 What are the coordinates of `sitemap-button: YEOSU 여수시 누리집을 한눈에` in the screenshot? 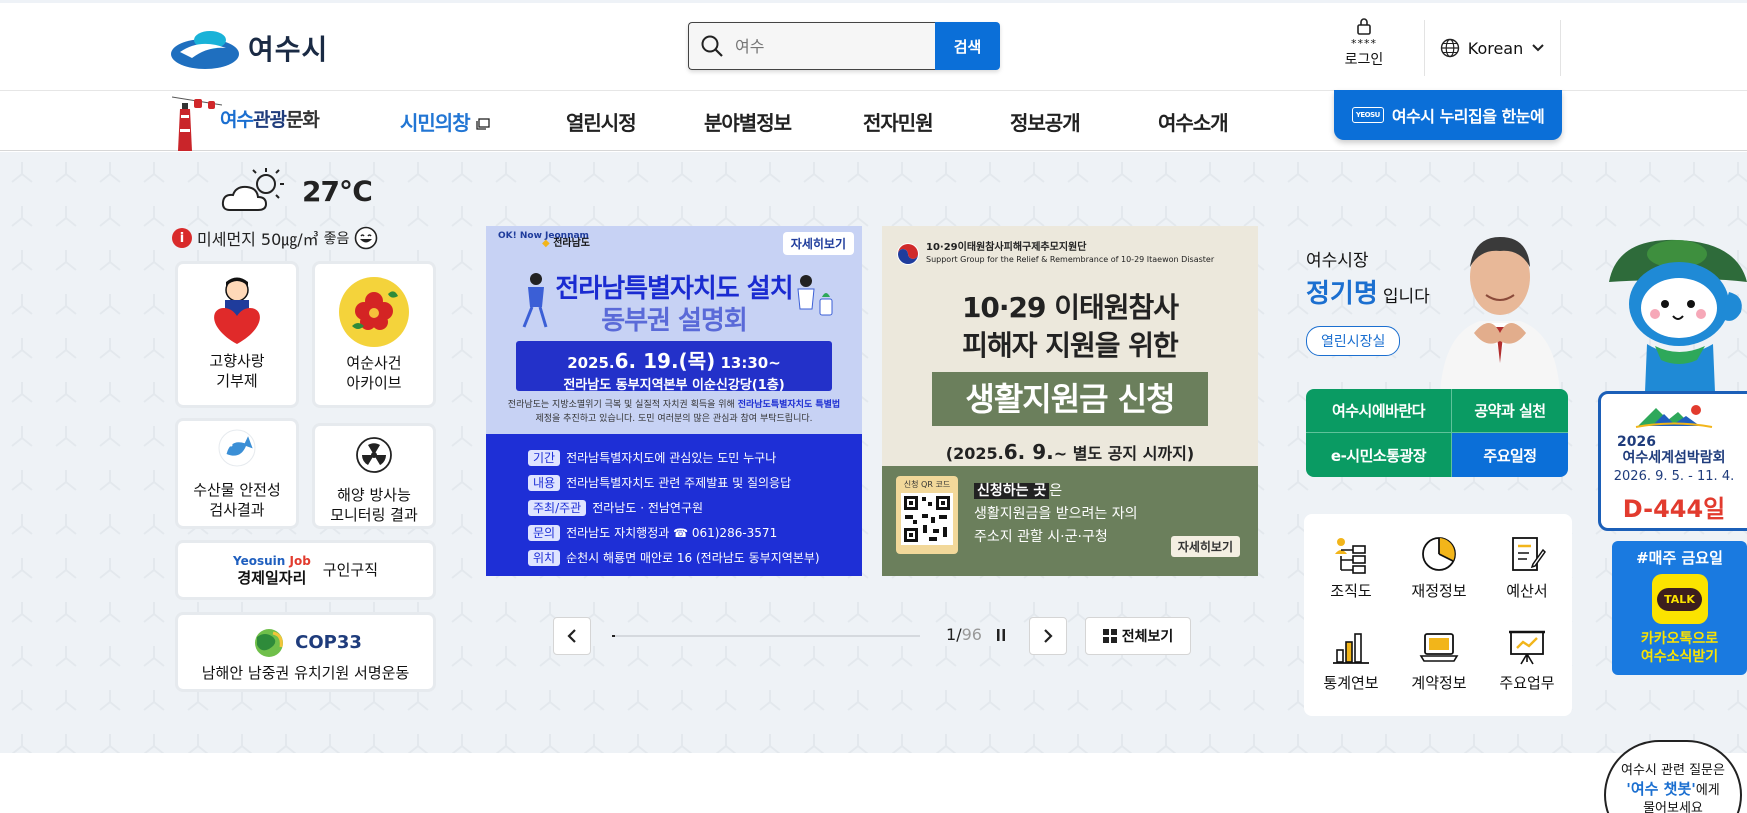 It's located at (1448, 115).